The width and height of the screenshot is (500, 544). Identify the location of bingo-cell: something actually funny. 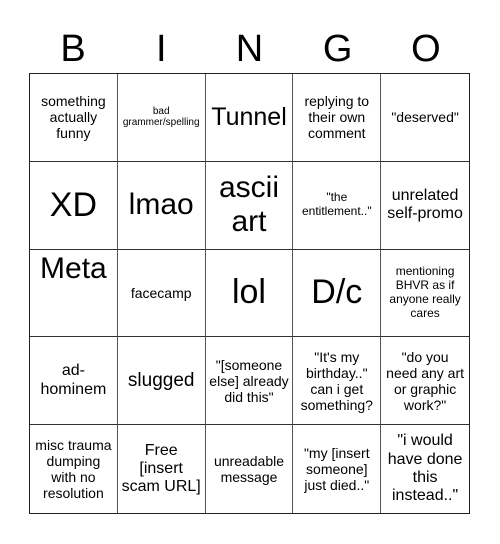
(74, 118).